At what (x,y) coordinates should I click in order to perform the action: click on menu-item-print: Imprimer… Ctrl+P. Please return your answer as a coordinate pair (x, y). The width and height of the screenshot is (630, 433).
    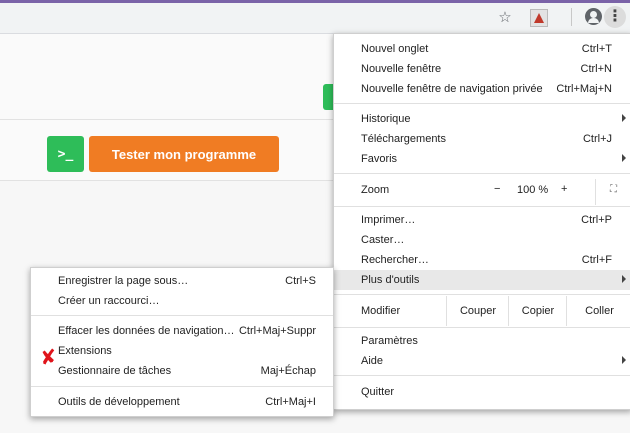
    Looking at the image, I should click on (482, 220).